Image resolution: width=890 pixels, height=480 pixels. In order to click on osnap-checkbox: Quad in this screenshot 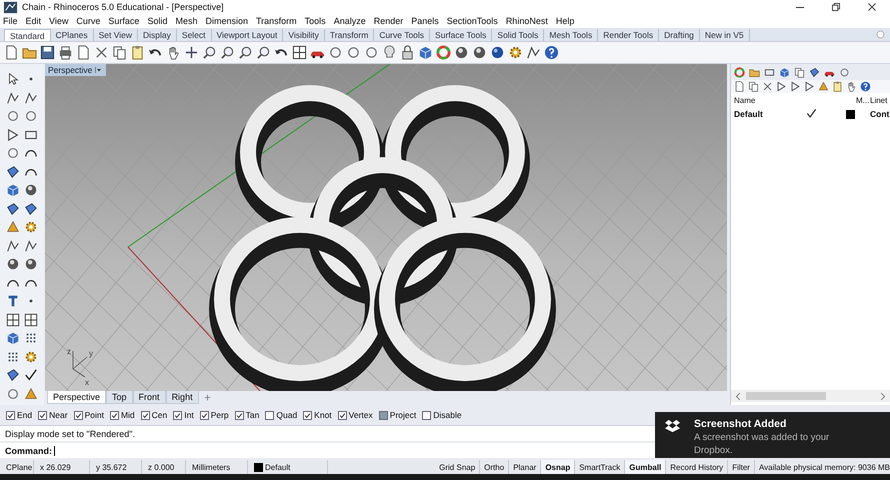, I will do `click(281, 415)`.